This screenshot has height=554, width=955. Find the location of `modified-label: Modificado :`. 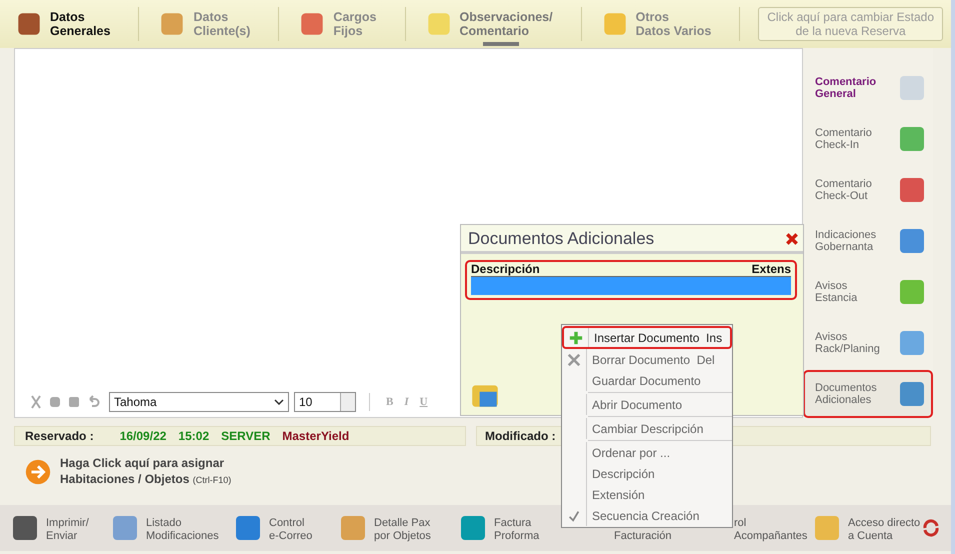

modified-label: Modificado : is located at coordinates (520, 436).